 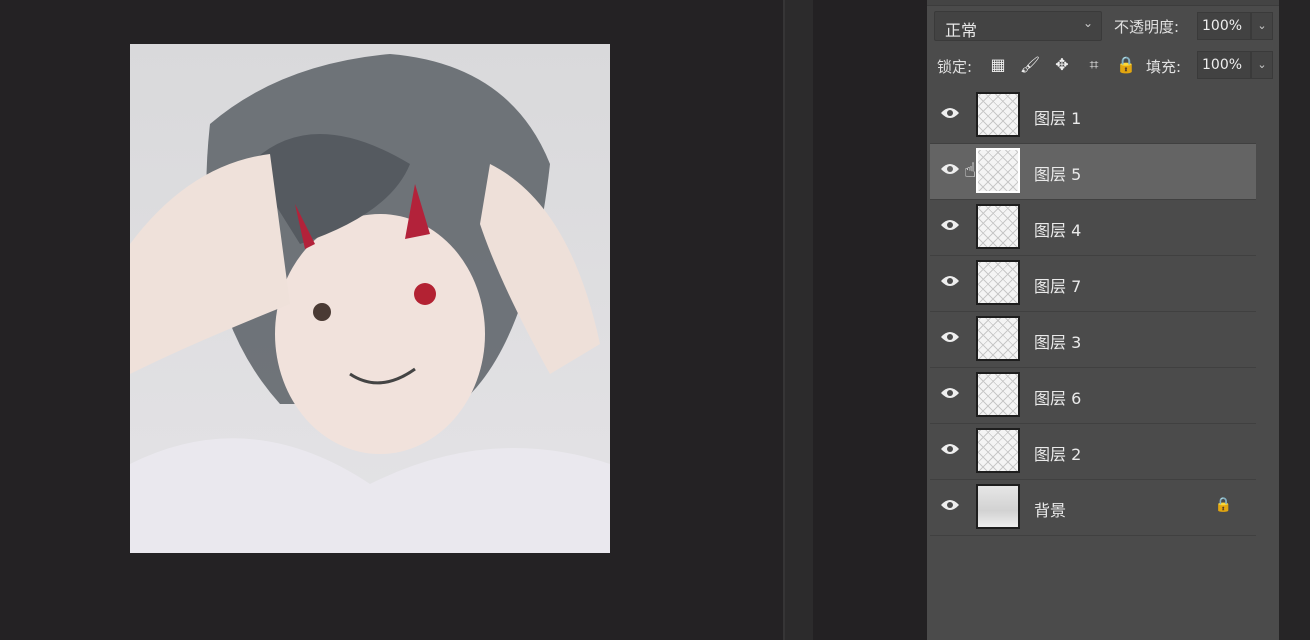 I want to click on blend-mode-value: 正常, so click(x=961, y=30).